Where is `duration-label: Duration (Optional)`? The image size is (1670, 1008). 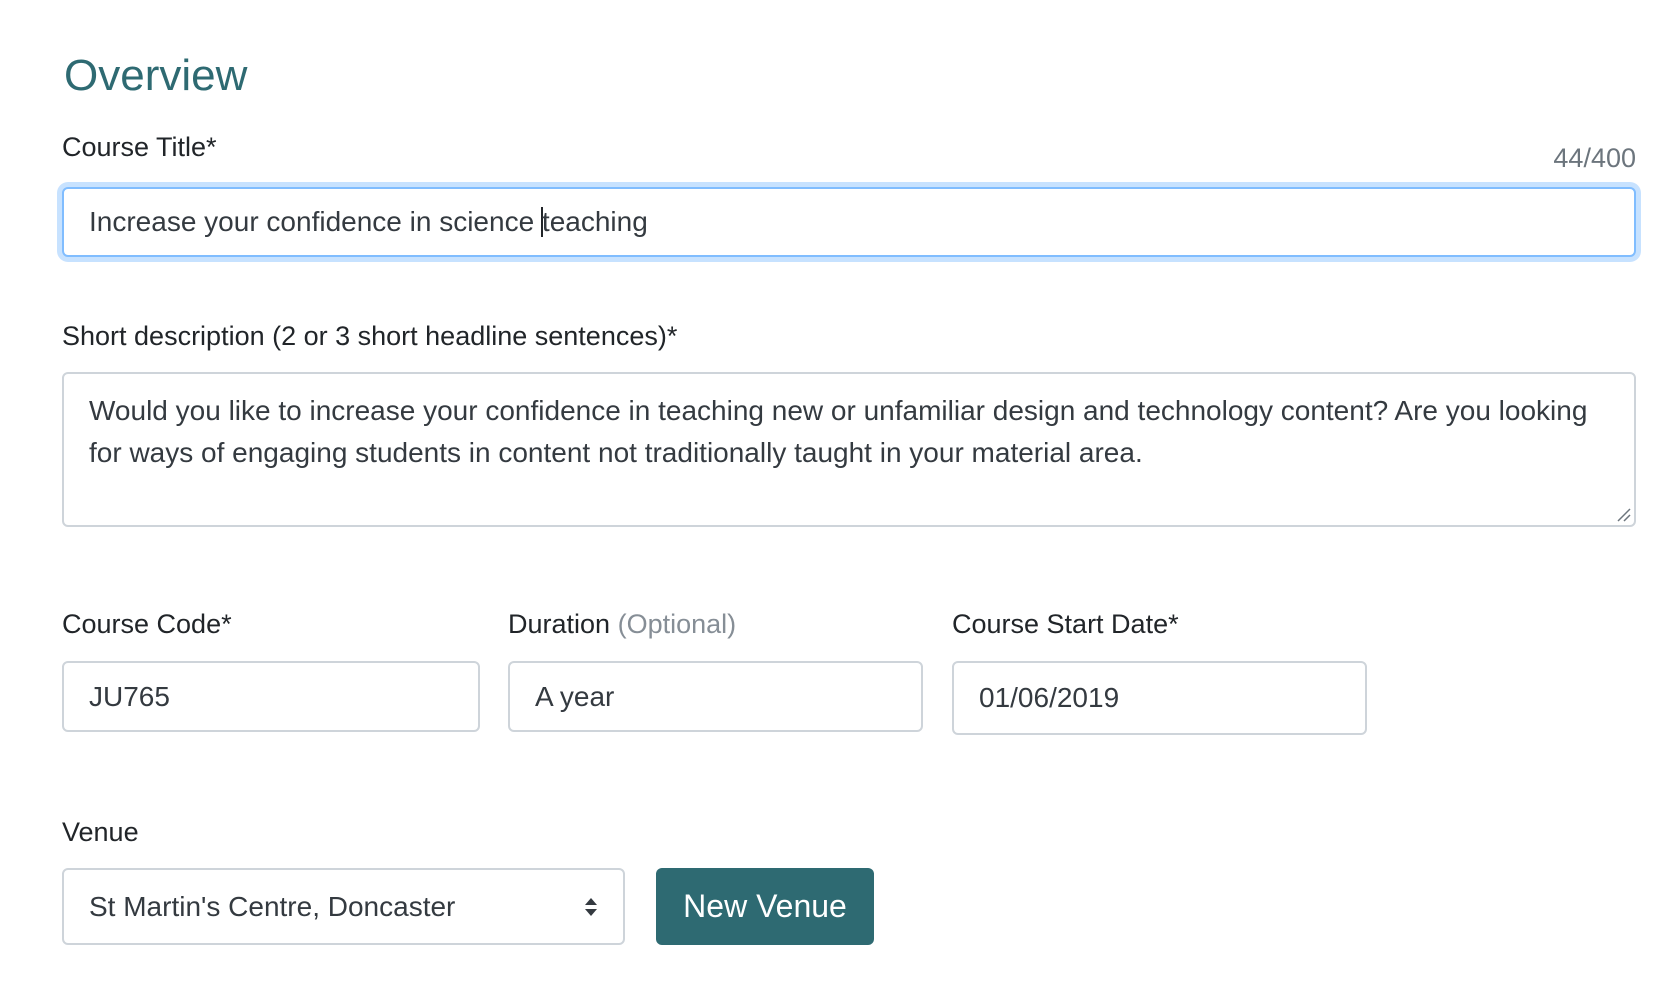
duration-label: Duration (Optional) is located at coordinates (622, 624).